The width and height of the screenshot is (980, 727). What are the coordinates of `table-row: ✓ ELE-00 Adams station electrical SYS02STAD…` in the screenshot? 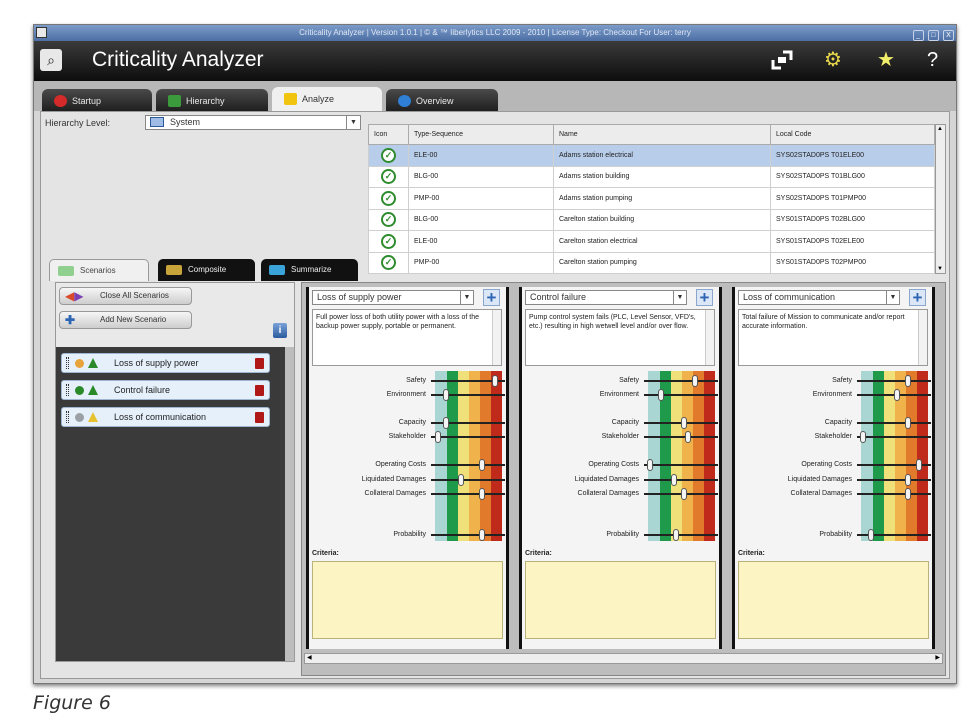 It's located at (651, 155).